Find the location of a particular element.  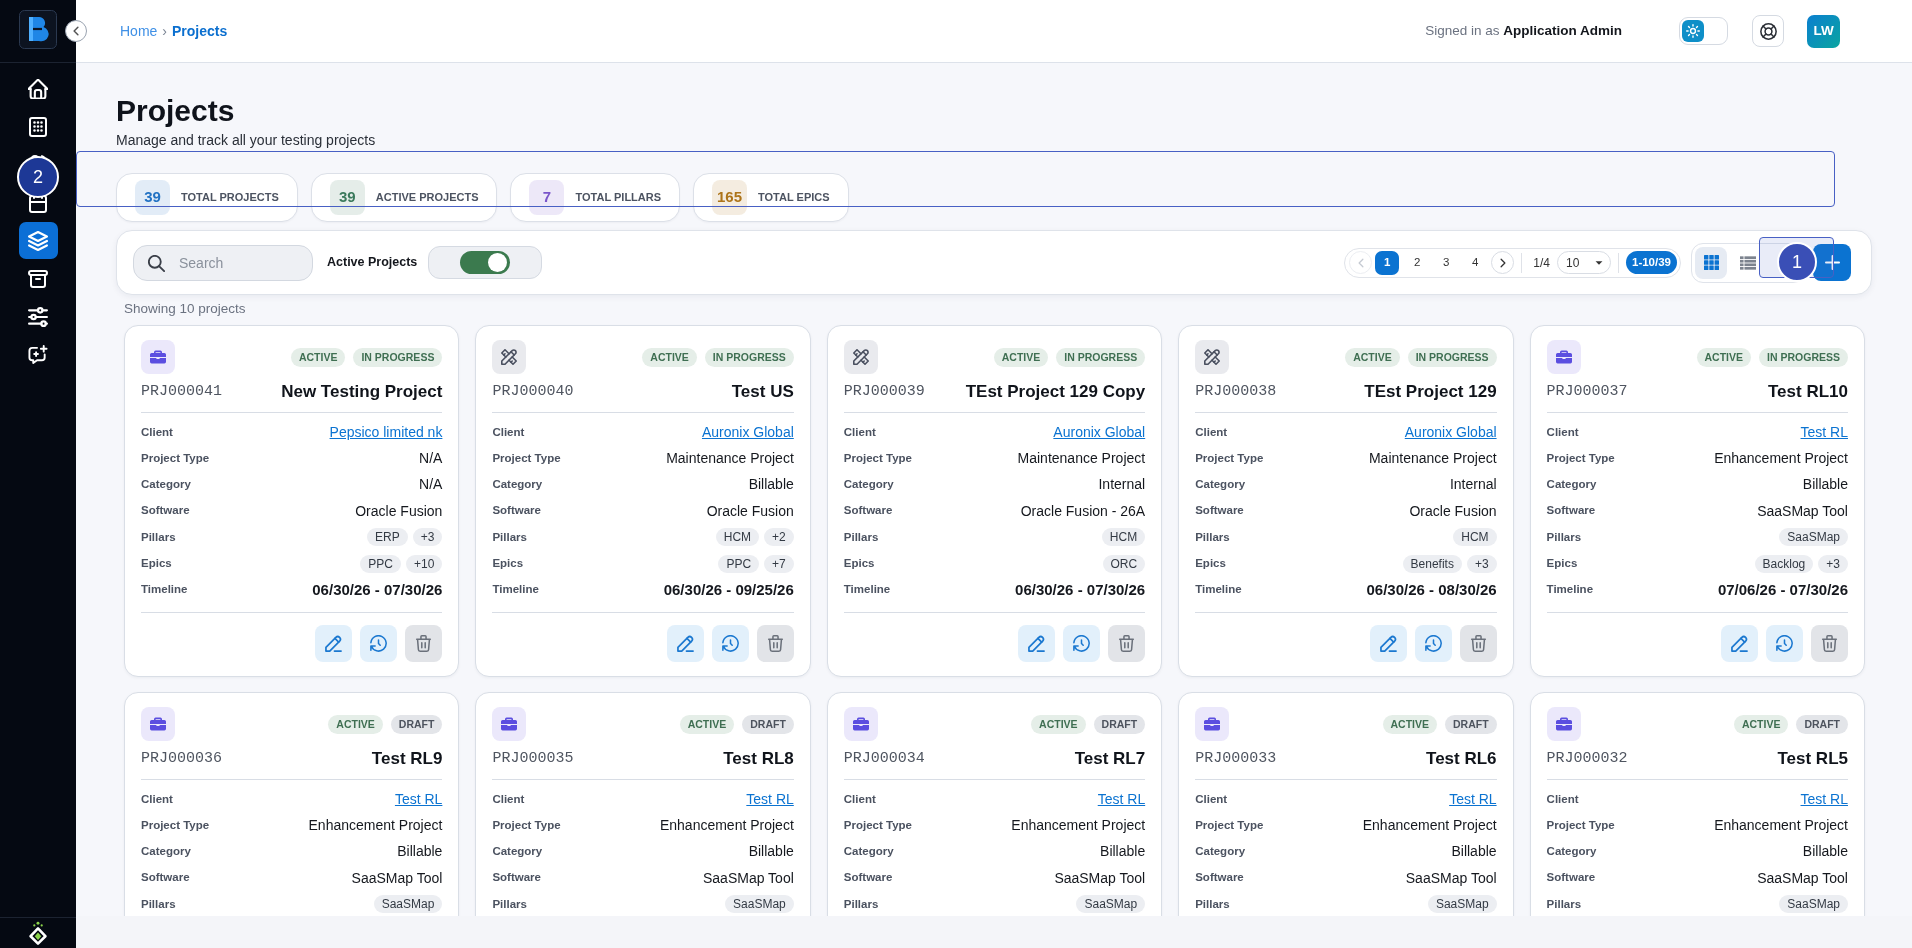

add-project-button is located at coordinates (1832, 262).